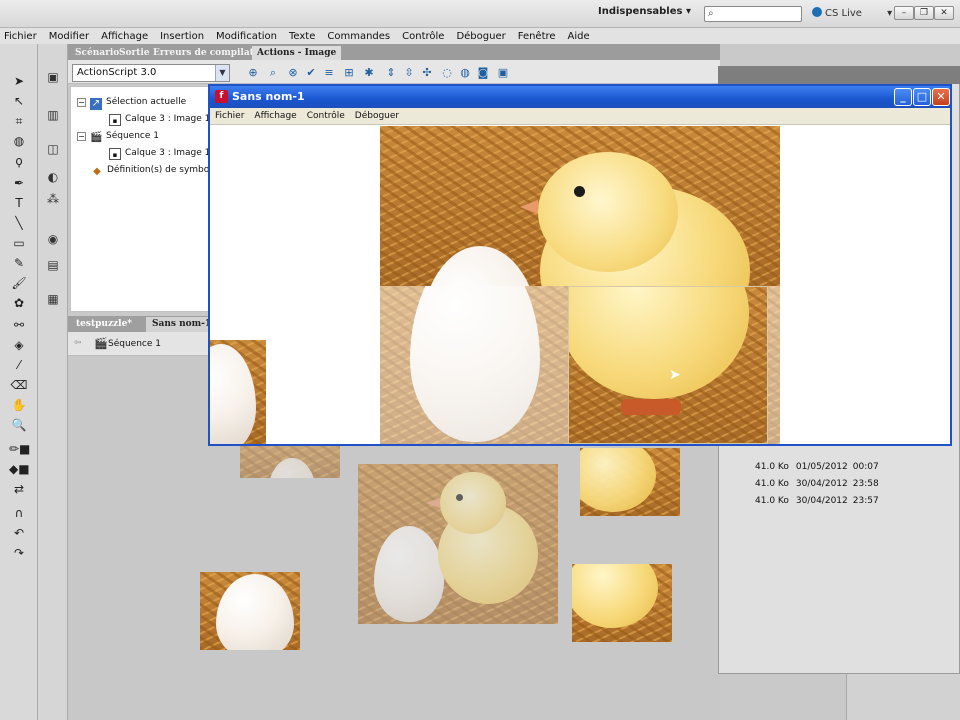 This screenshot has width=960, height=720. Describe the element at coordinates (326, 116) in the screenshot. I see `player-menu-controle: Contrôle` at that location.